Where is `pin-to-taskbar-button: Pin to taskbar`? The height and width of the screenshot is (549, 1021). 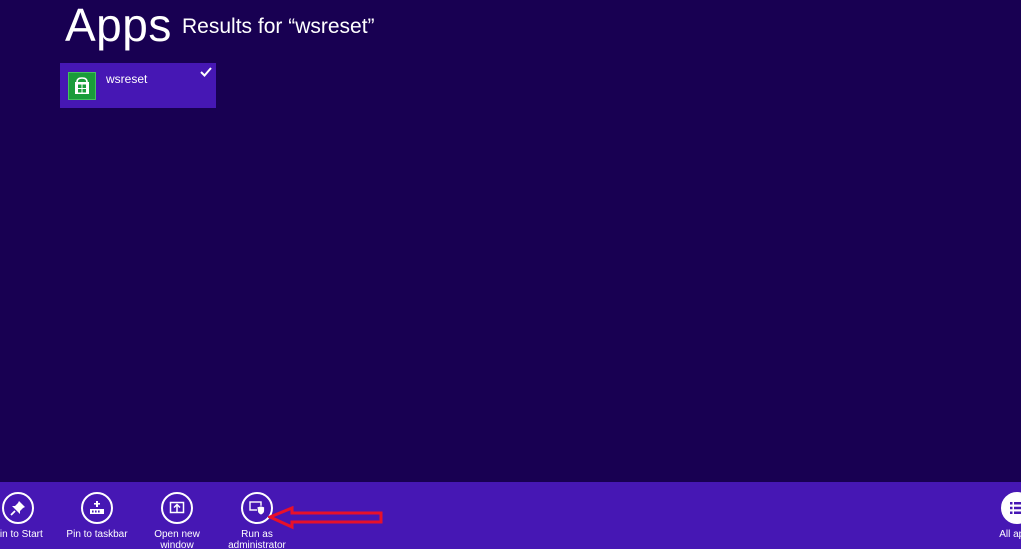
pin-to-taskbar-button: Pin to taskbar is located at coordinates (97, 516).